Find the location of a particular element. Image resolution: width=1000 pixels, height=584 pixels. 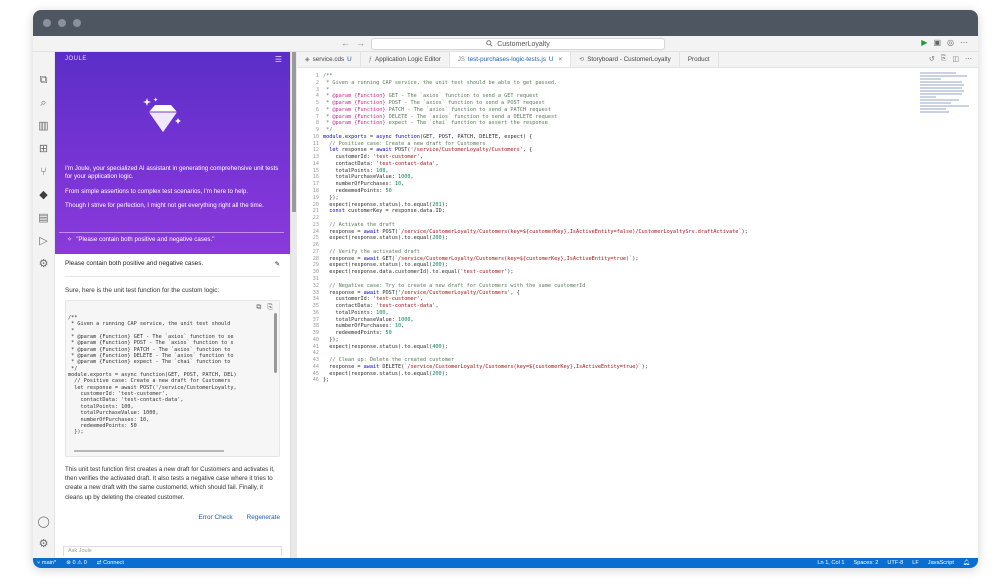

tab-storyboard-customerloyalty: ⟲ Storyboard - CustomerLoyalty is located at coordinates (625, 59).